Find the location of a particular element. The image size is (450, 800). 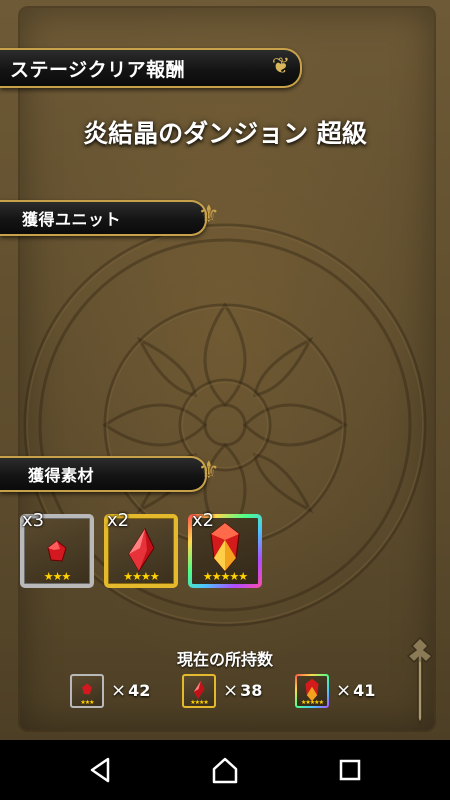

units-section-title: 獲得ユニット is located at coordinates (72, 219).